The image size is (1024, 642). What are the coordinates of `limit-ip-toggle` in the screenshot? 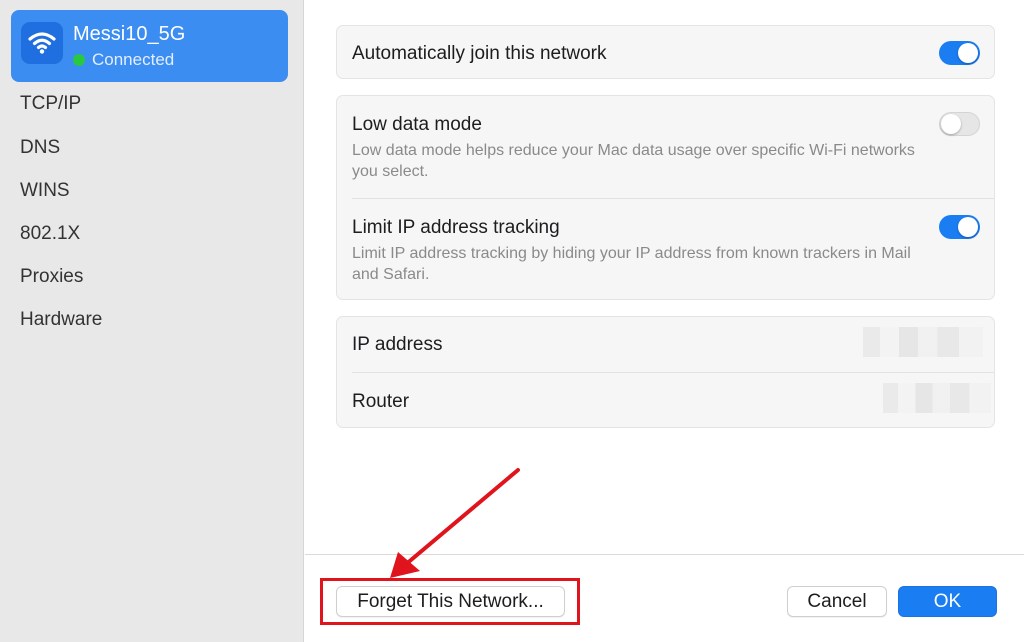 It's located at (959, 227).